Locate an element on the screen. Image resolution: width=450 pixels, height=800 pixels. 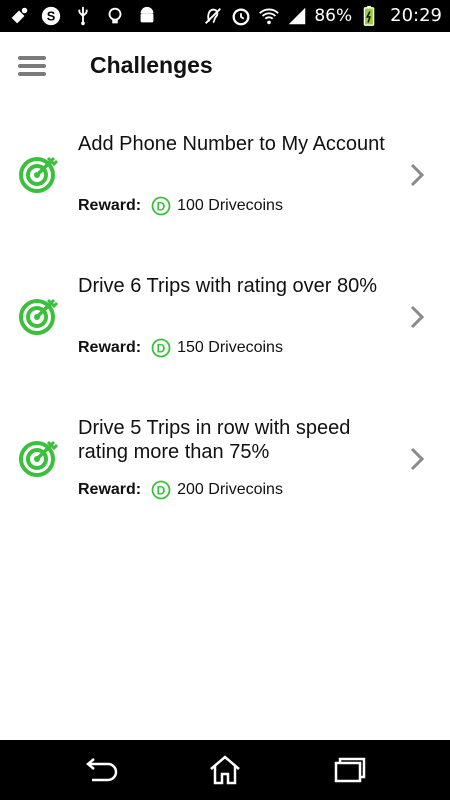
android-debug-icon is located at coordinates (147, 14).